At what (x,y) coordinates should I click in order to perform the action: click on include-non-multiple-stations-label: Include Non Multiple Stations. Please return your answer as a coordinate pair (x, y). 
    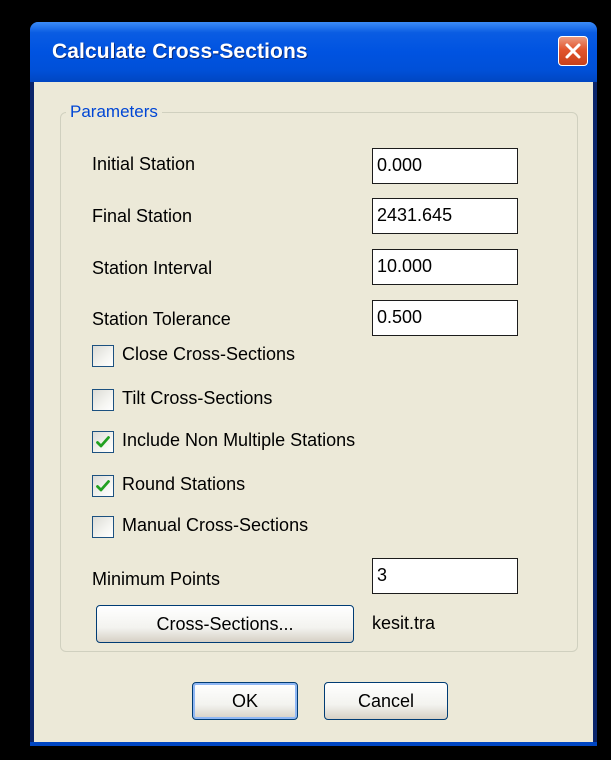
    Looking at the image, I should click on (239, 440).